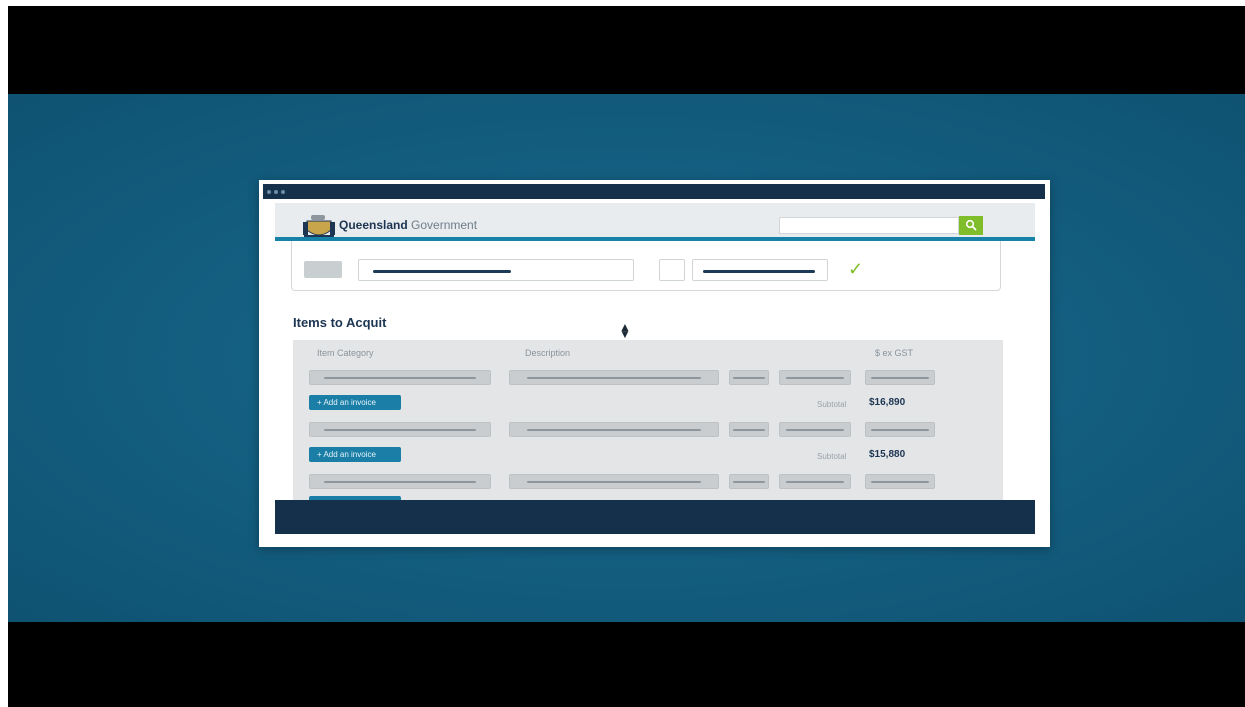 The image size is (1245, 707). I want to click on site-header: Queensland Government, so click(655, 220).